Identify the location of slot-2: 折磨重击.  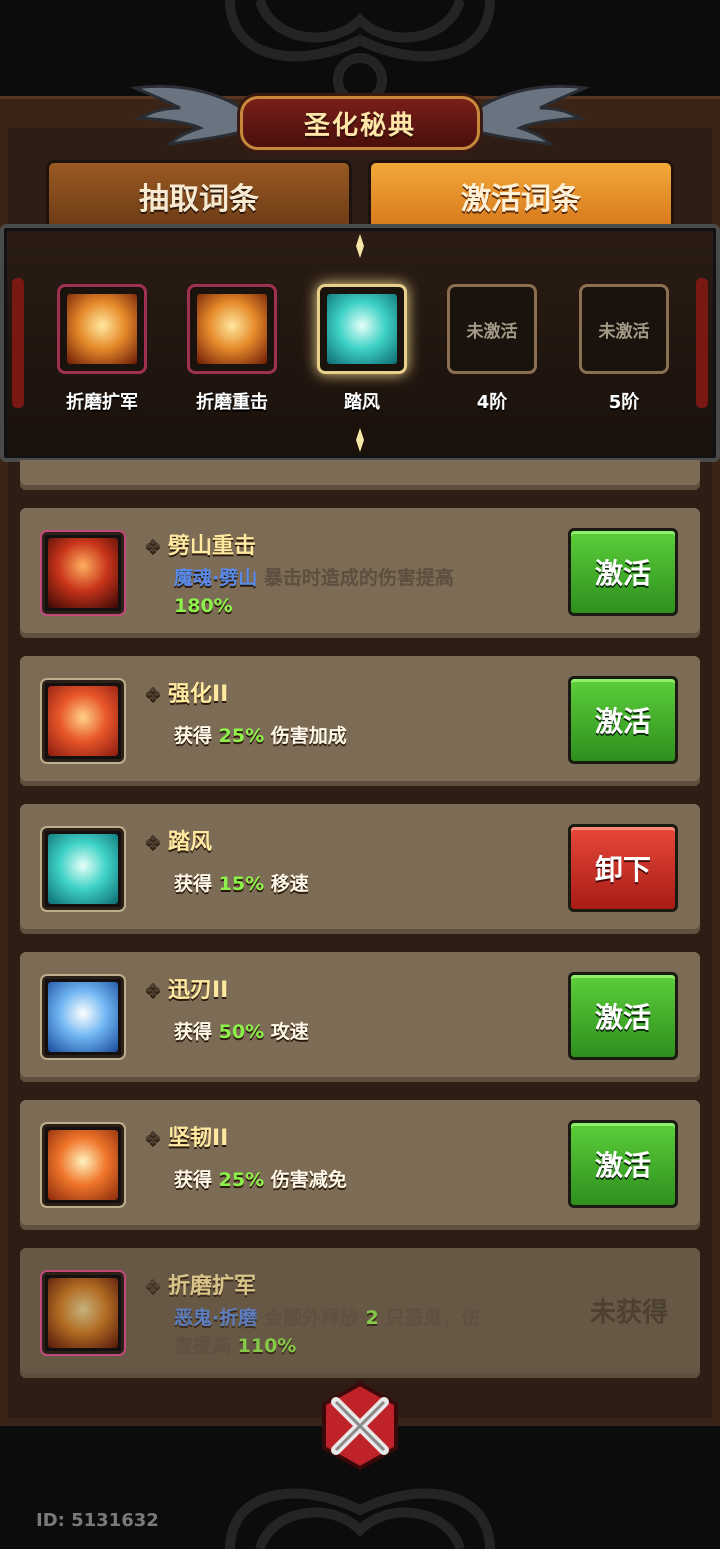
(232, 349).